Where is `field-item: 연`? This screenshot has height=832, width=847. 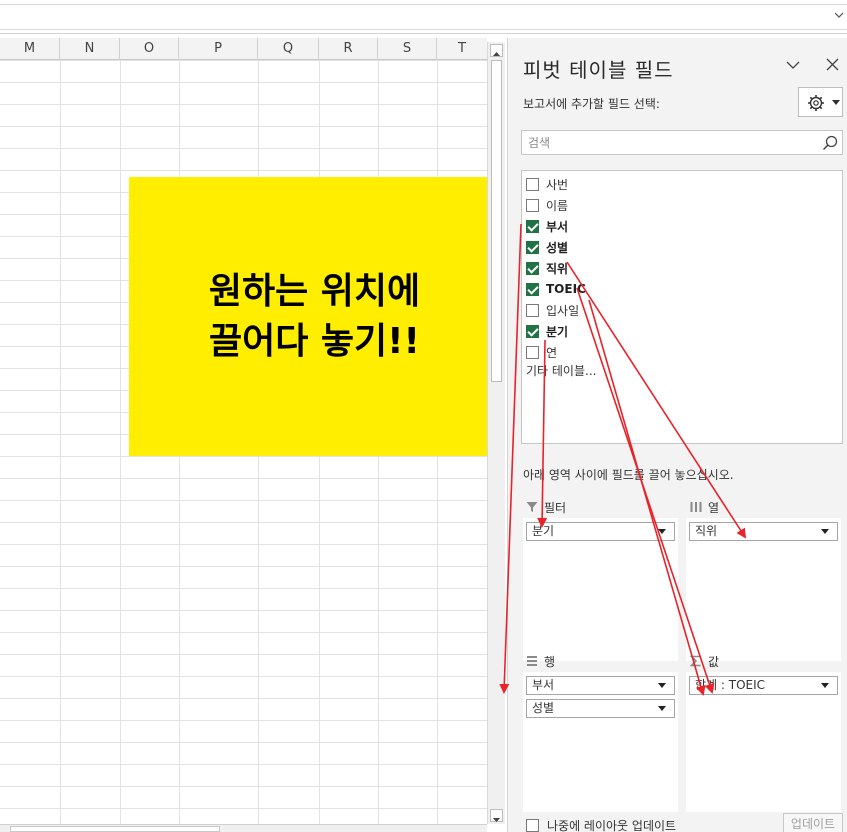 field-item: 연 is located at coordinates (541, 352).